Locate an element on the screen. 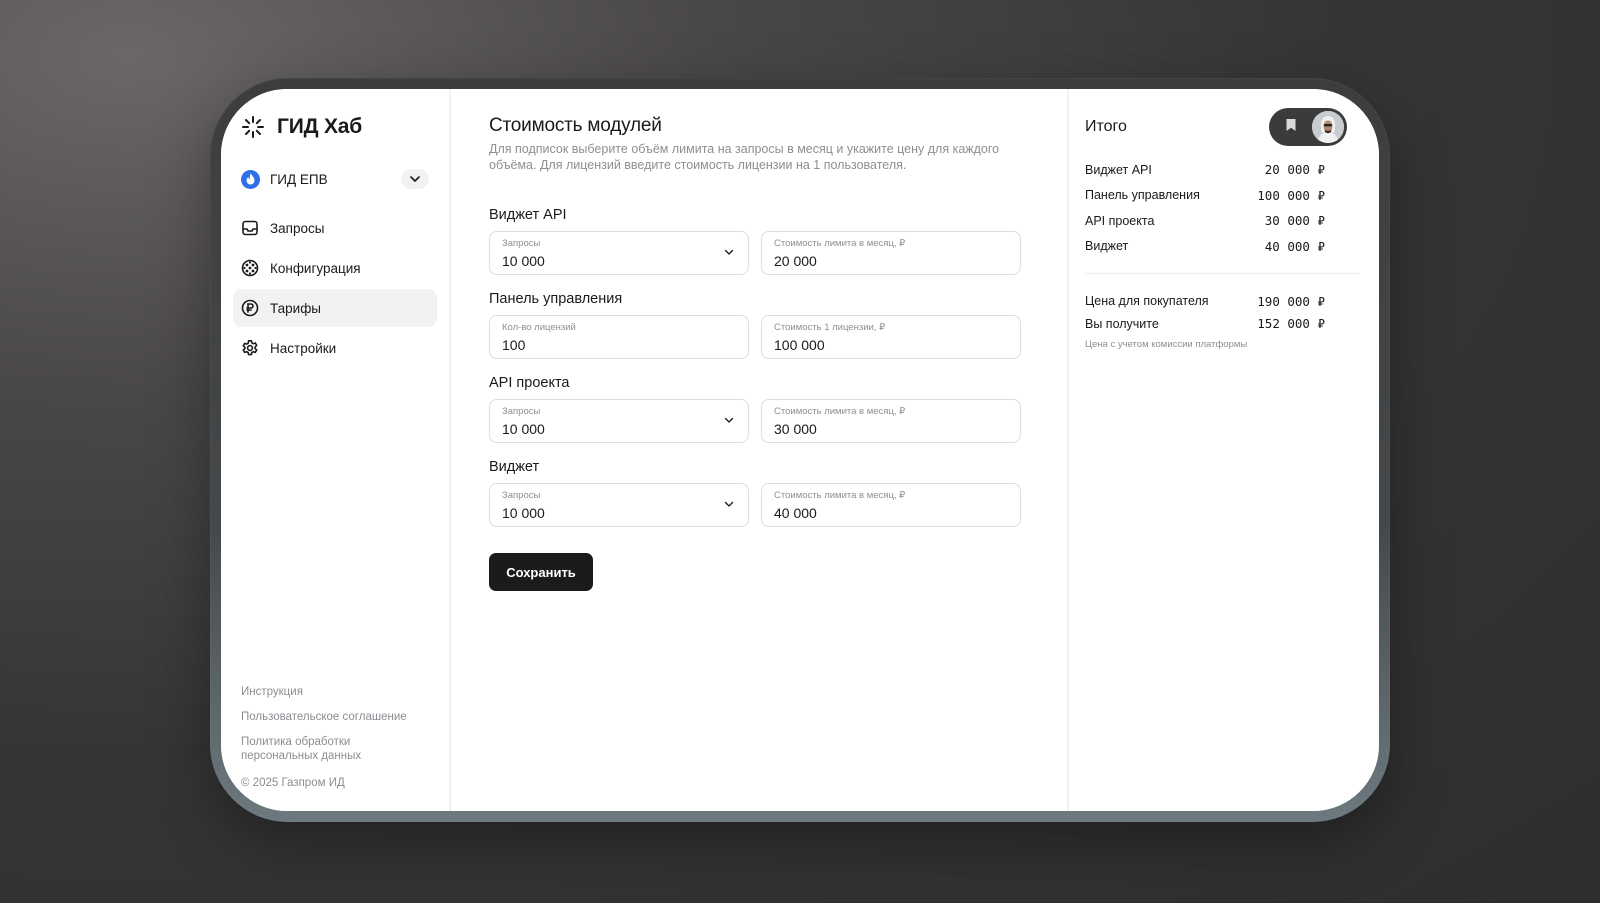 The height and width of the screenshot is (903, 1600). user-agreement-link: Пользовательское соглашение is located at coordinates (335, 717).